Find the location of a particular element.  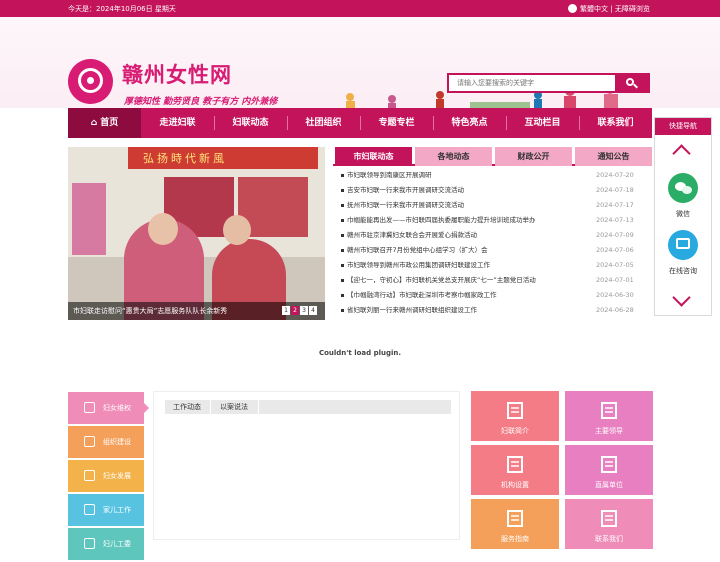

quick-tile: 直属单位 is located at coordinates (609, 470).